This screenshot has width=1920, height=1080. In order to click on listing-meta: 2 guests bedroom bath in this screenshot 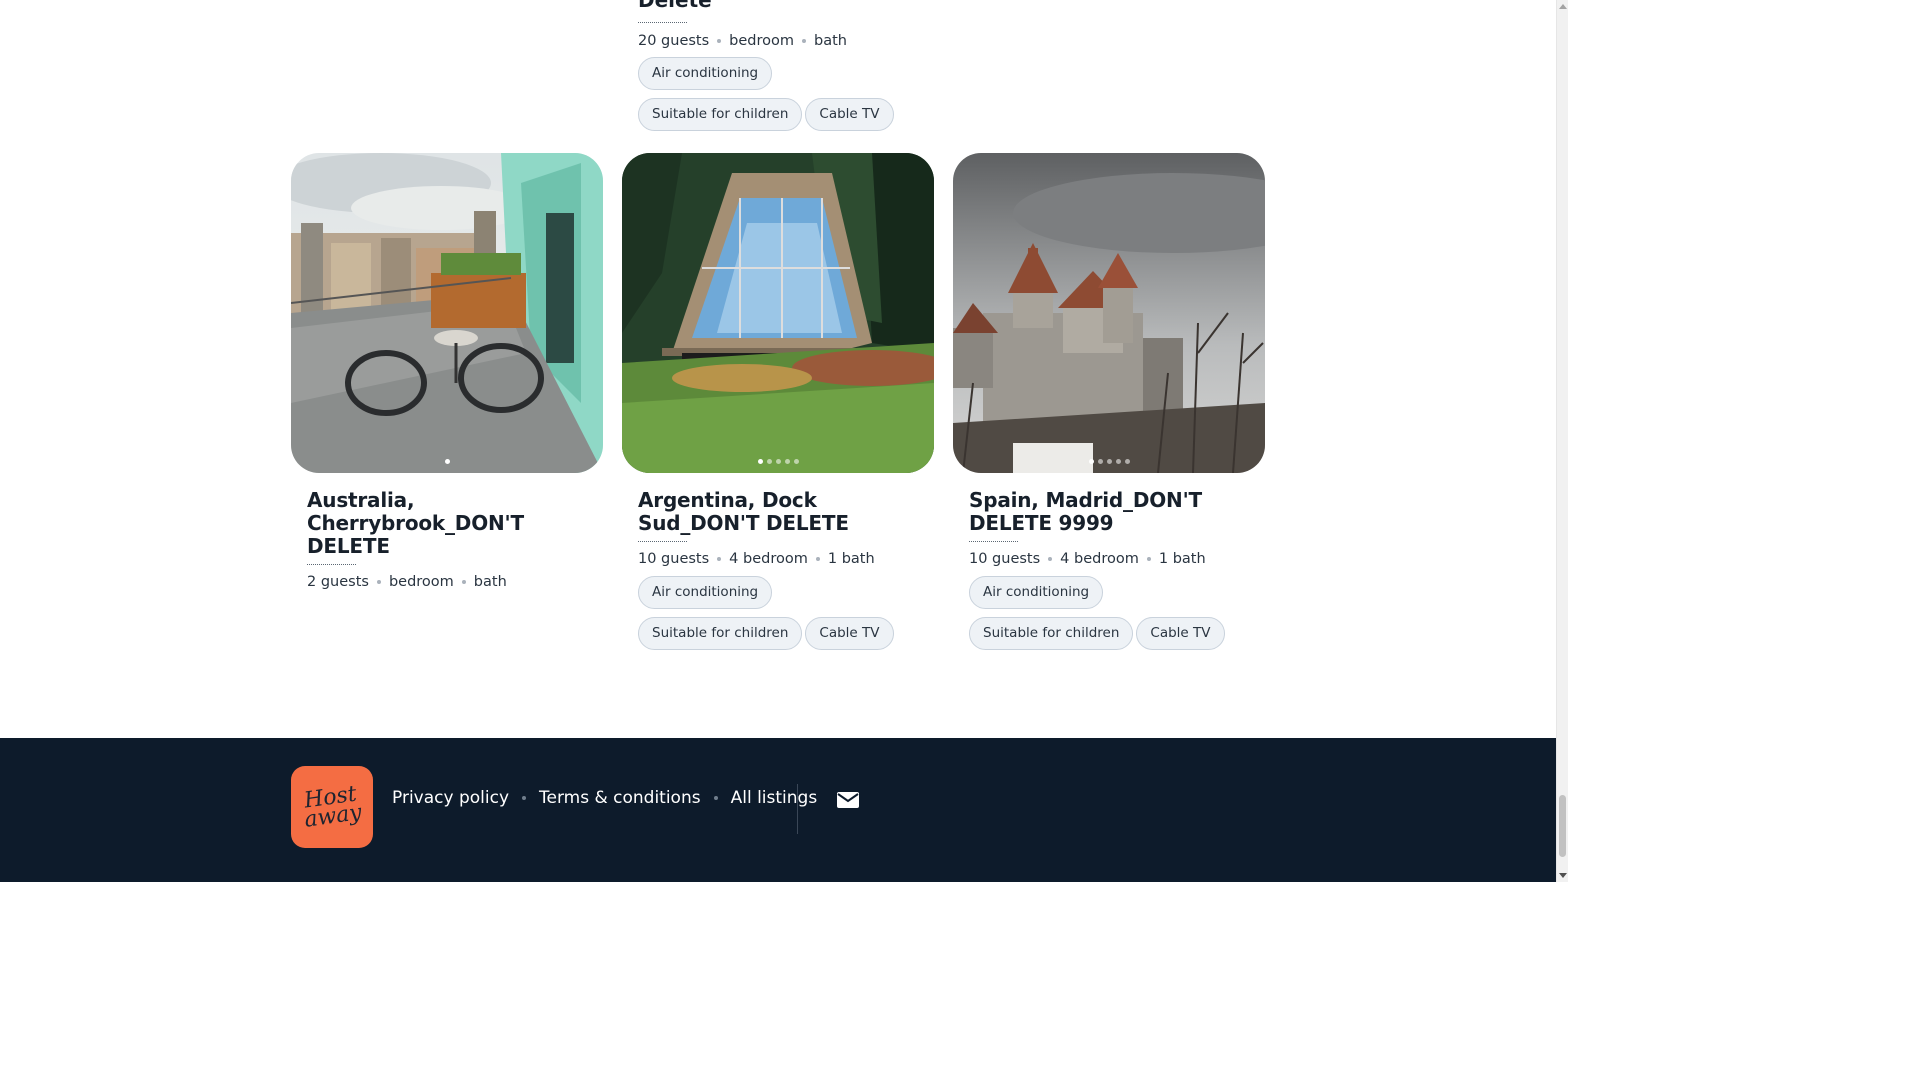, I will do `click(447, 582)`.